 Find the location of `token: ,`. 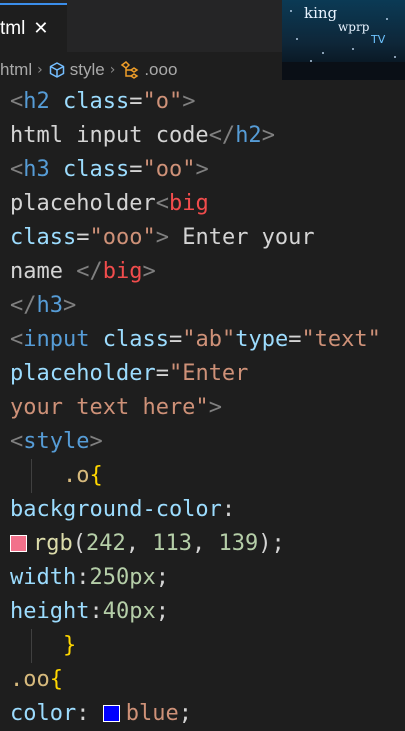

token: , is located at coordinates (139, 543).